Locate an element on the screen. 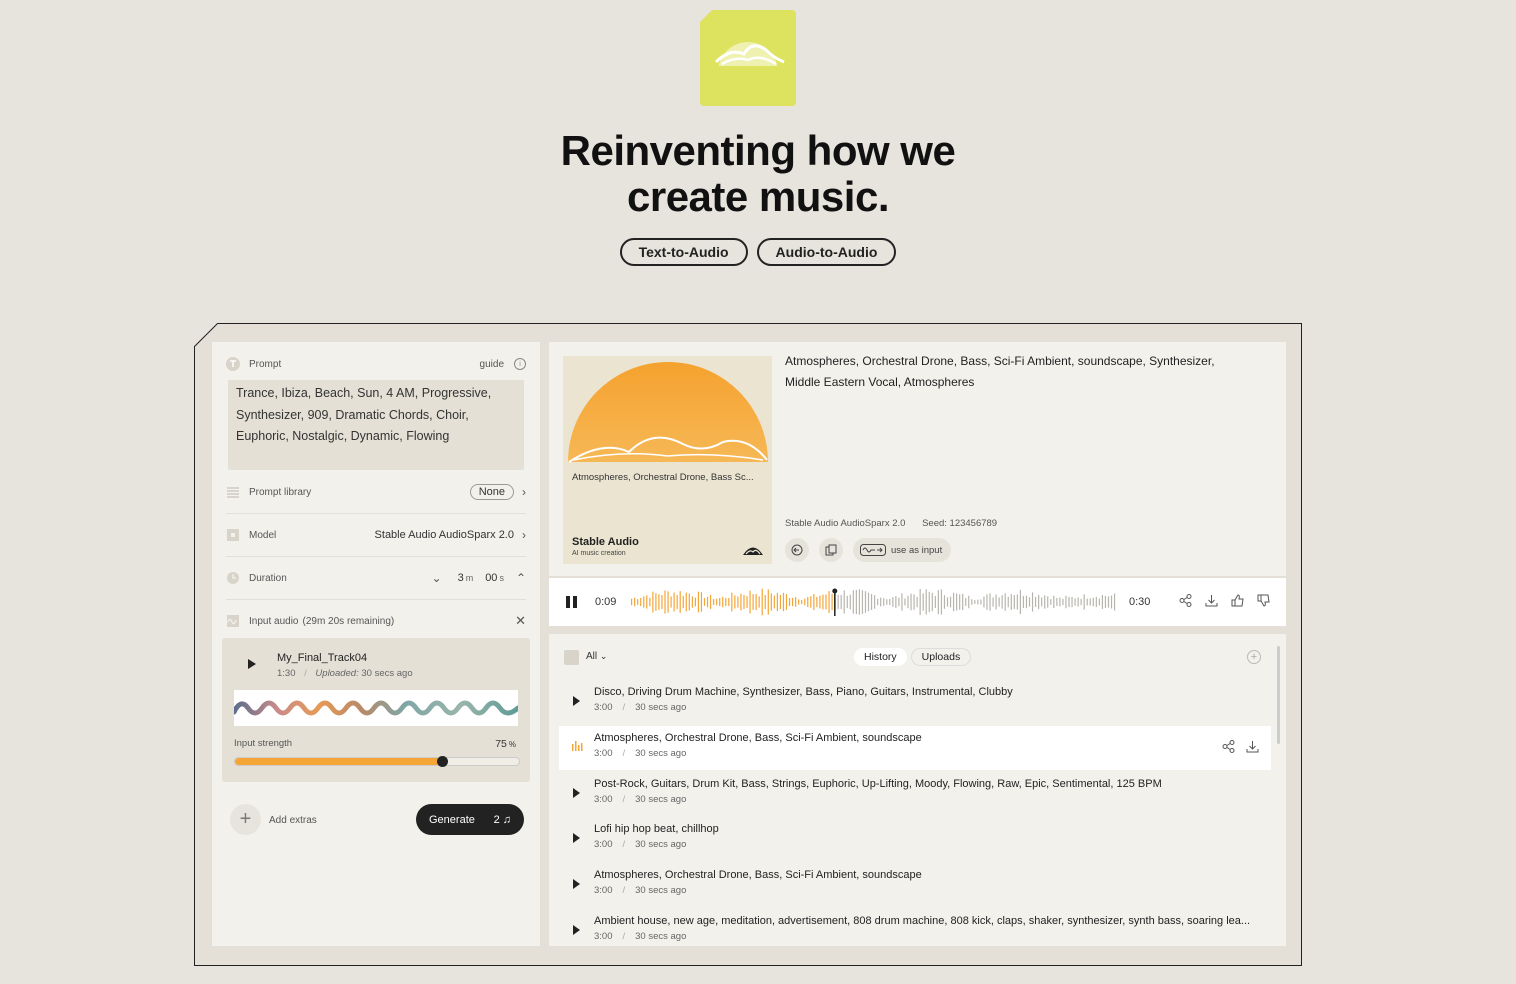 The height and width of the screenshot is (984, 1516). prompt-library-value: None is located at coordinates (491, 492).